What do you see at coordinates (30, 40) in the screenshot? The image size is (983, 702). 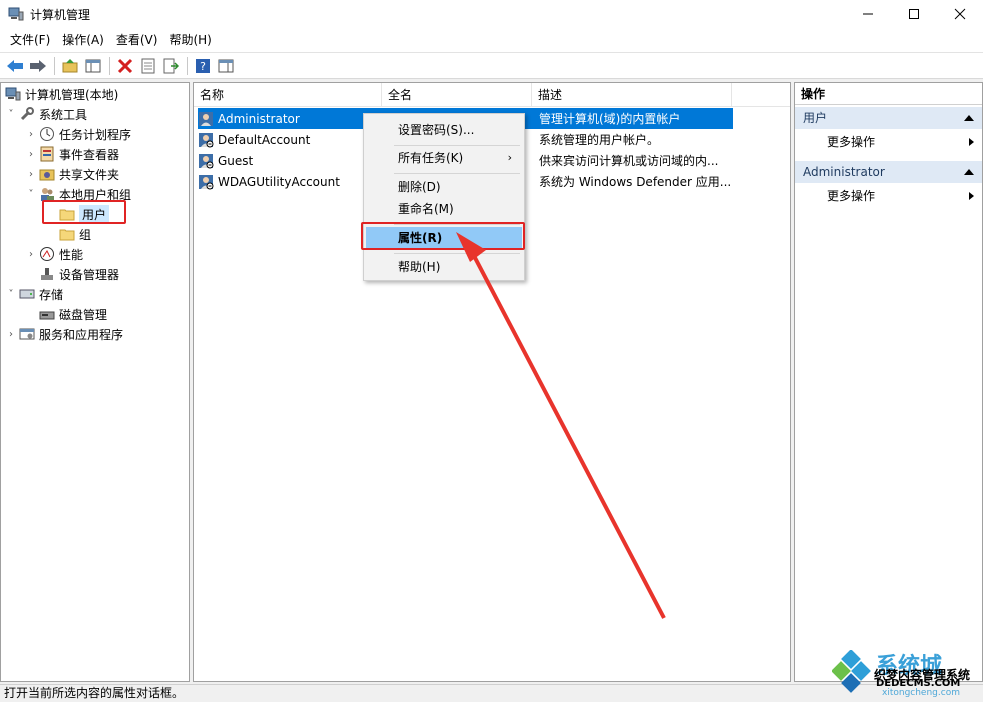 I see `menu-file: 文件(F)` at bounding box center [30, 40].